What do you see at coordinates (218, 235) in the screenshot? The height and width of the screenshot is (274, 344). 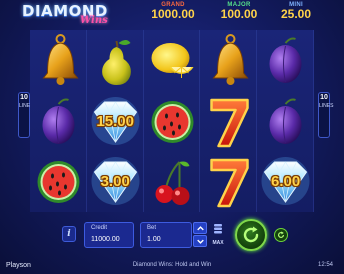 I see `max-bet-button: MAX` at bounding box center [218, 235].